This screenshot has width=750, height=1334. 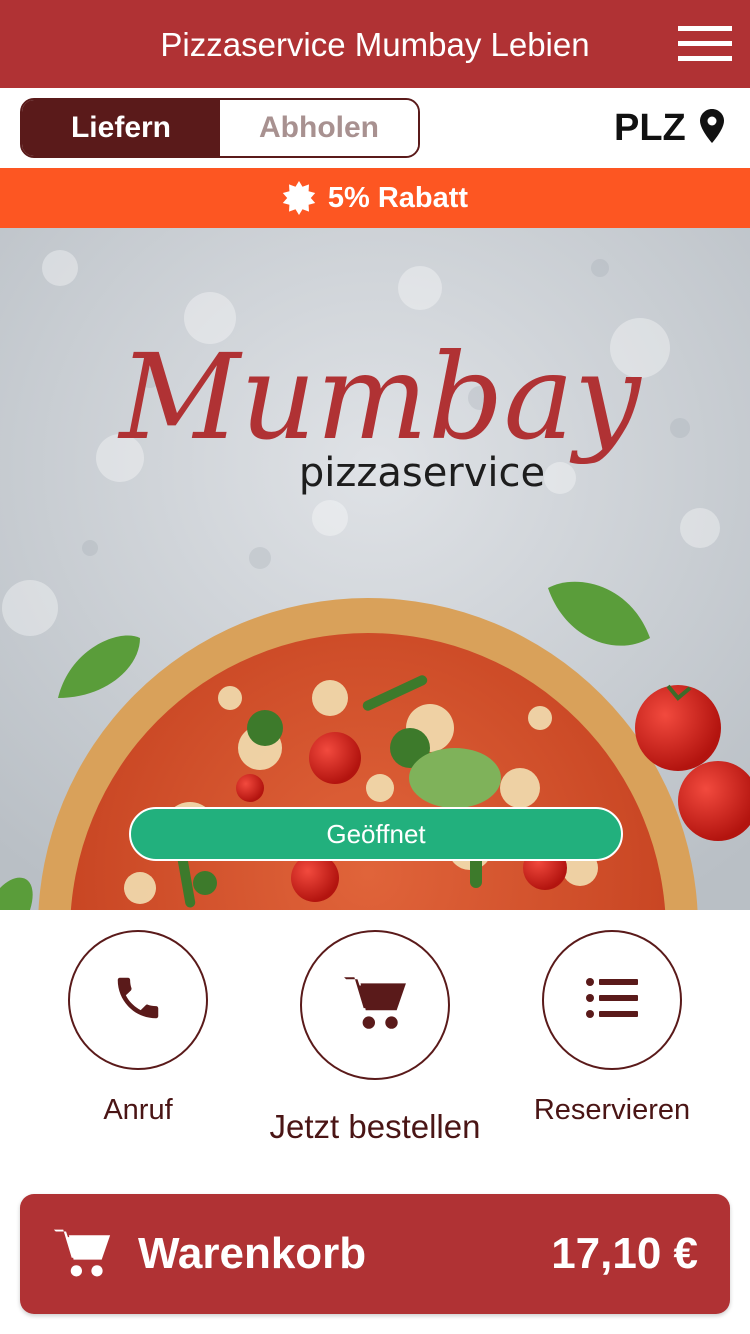 I want to click on reserve-circle, so click(x=612, y=1000).